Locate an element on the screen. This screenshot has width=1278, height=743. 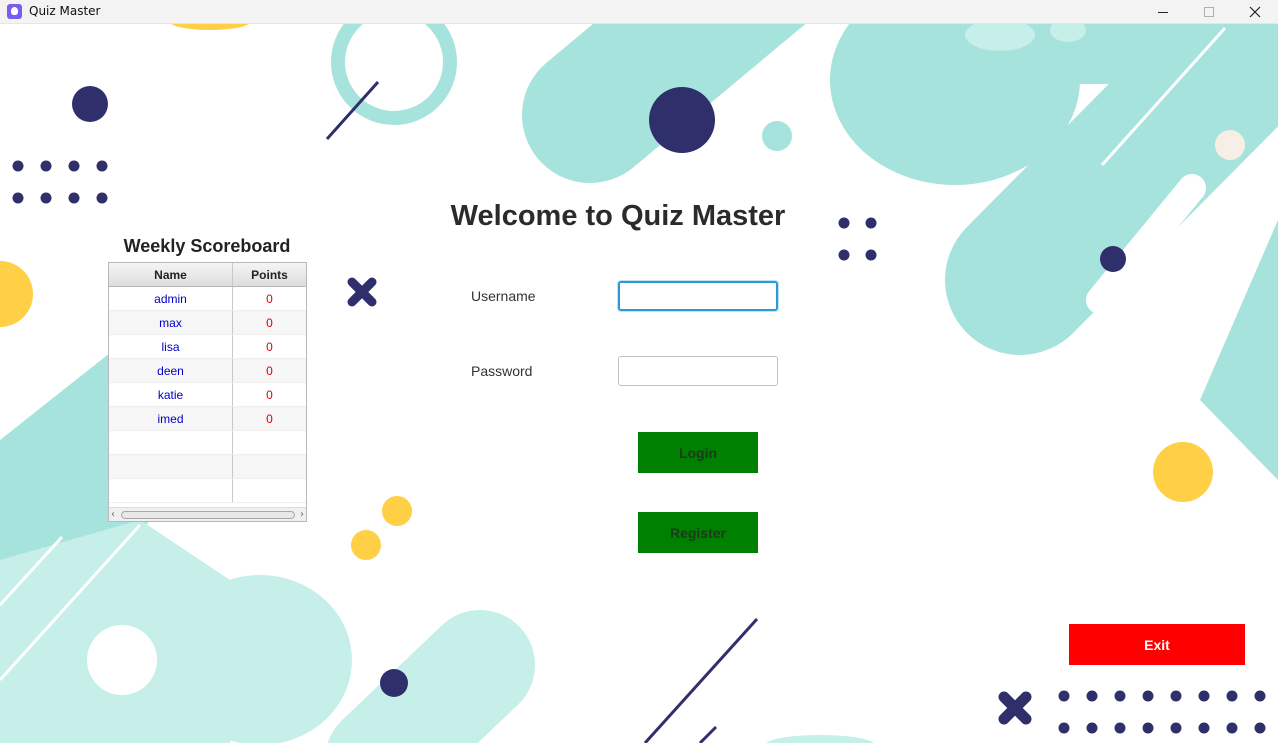
table-row: lisa 0 is located at coordinates (207, 347).